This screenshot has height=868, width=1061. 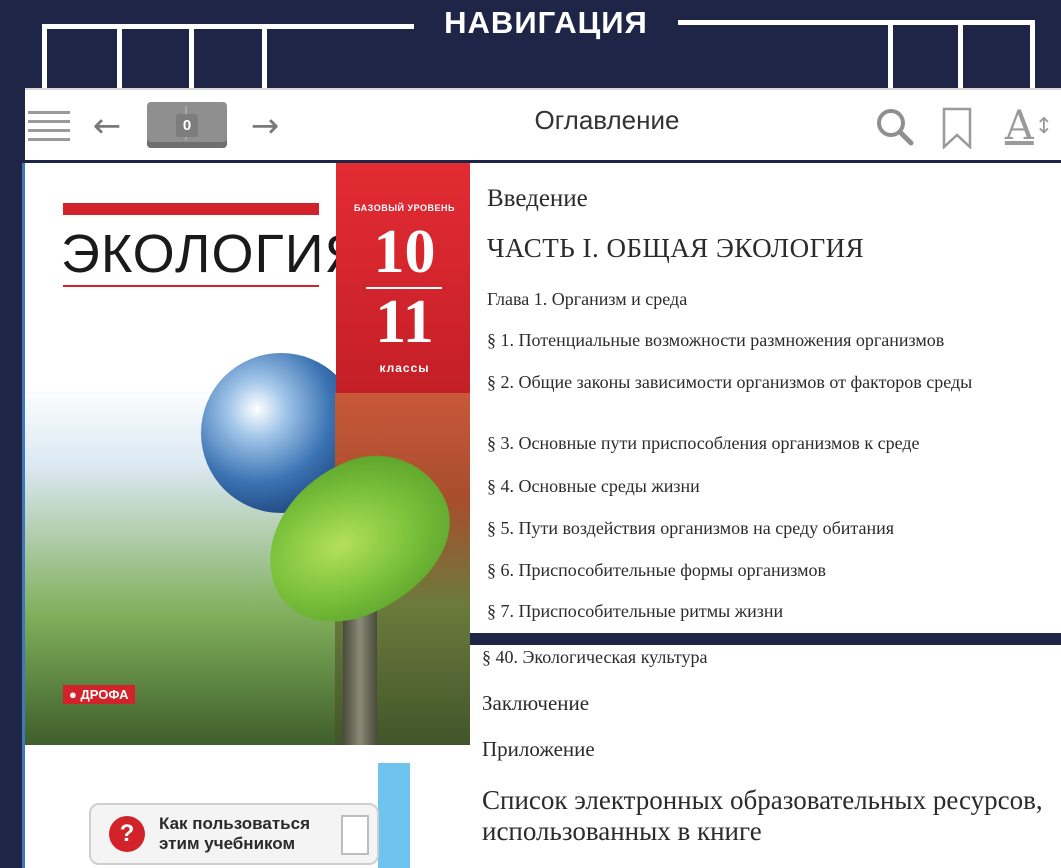 What do you see at coordinates (593, 486) in the screenshot?
I see `toc-item: § 4. Основные среды жизни` at bounding box center [593, 486].